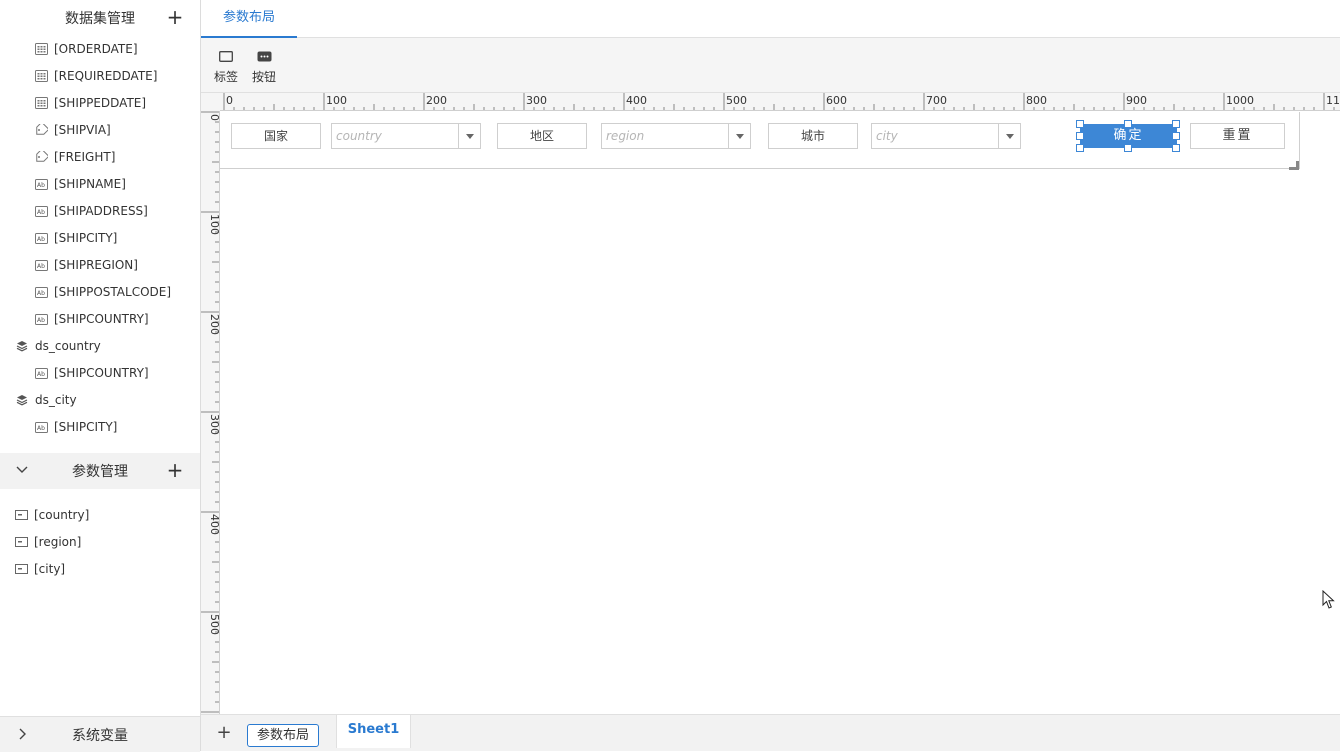 The height and width of the screenshot is (752, 1340). Describe the element at coordinates (22, 470) in the screenshot. I see `chevron-down-icon` at that location.